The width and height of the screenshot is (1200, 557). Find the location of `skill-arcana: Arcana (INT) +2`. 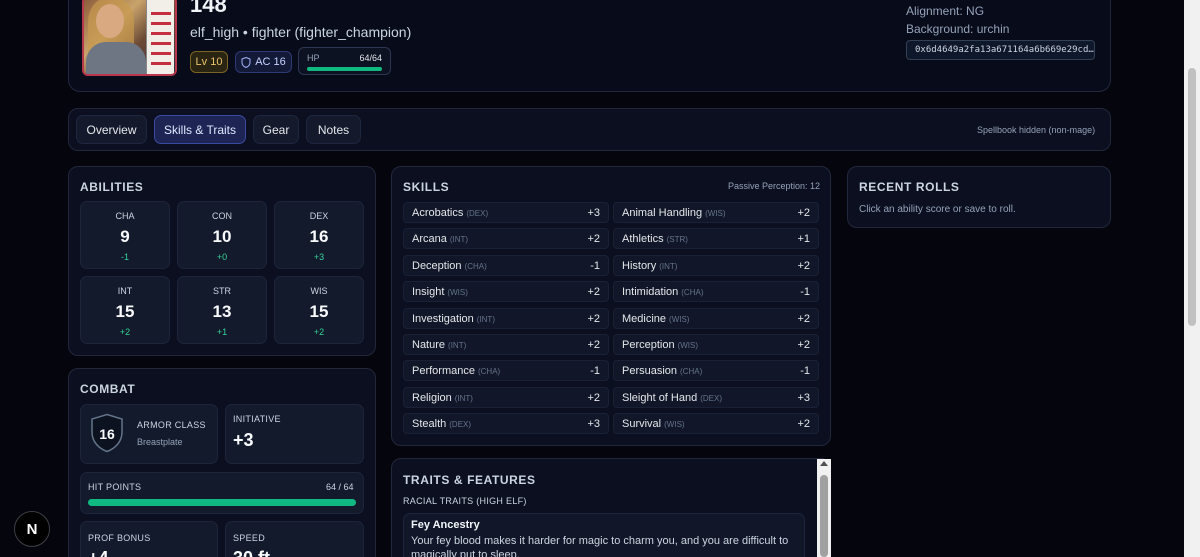

skill-arcana: Arcana (INT) +2 is located at coordinates (506, 239).